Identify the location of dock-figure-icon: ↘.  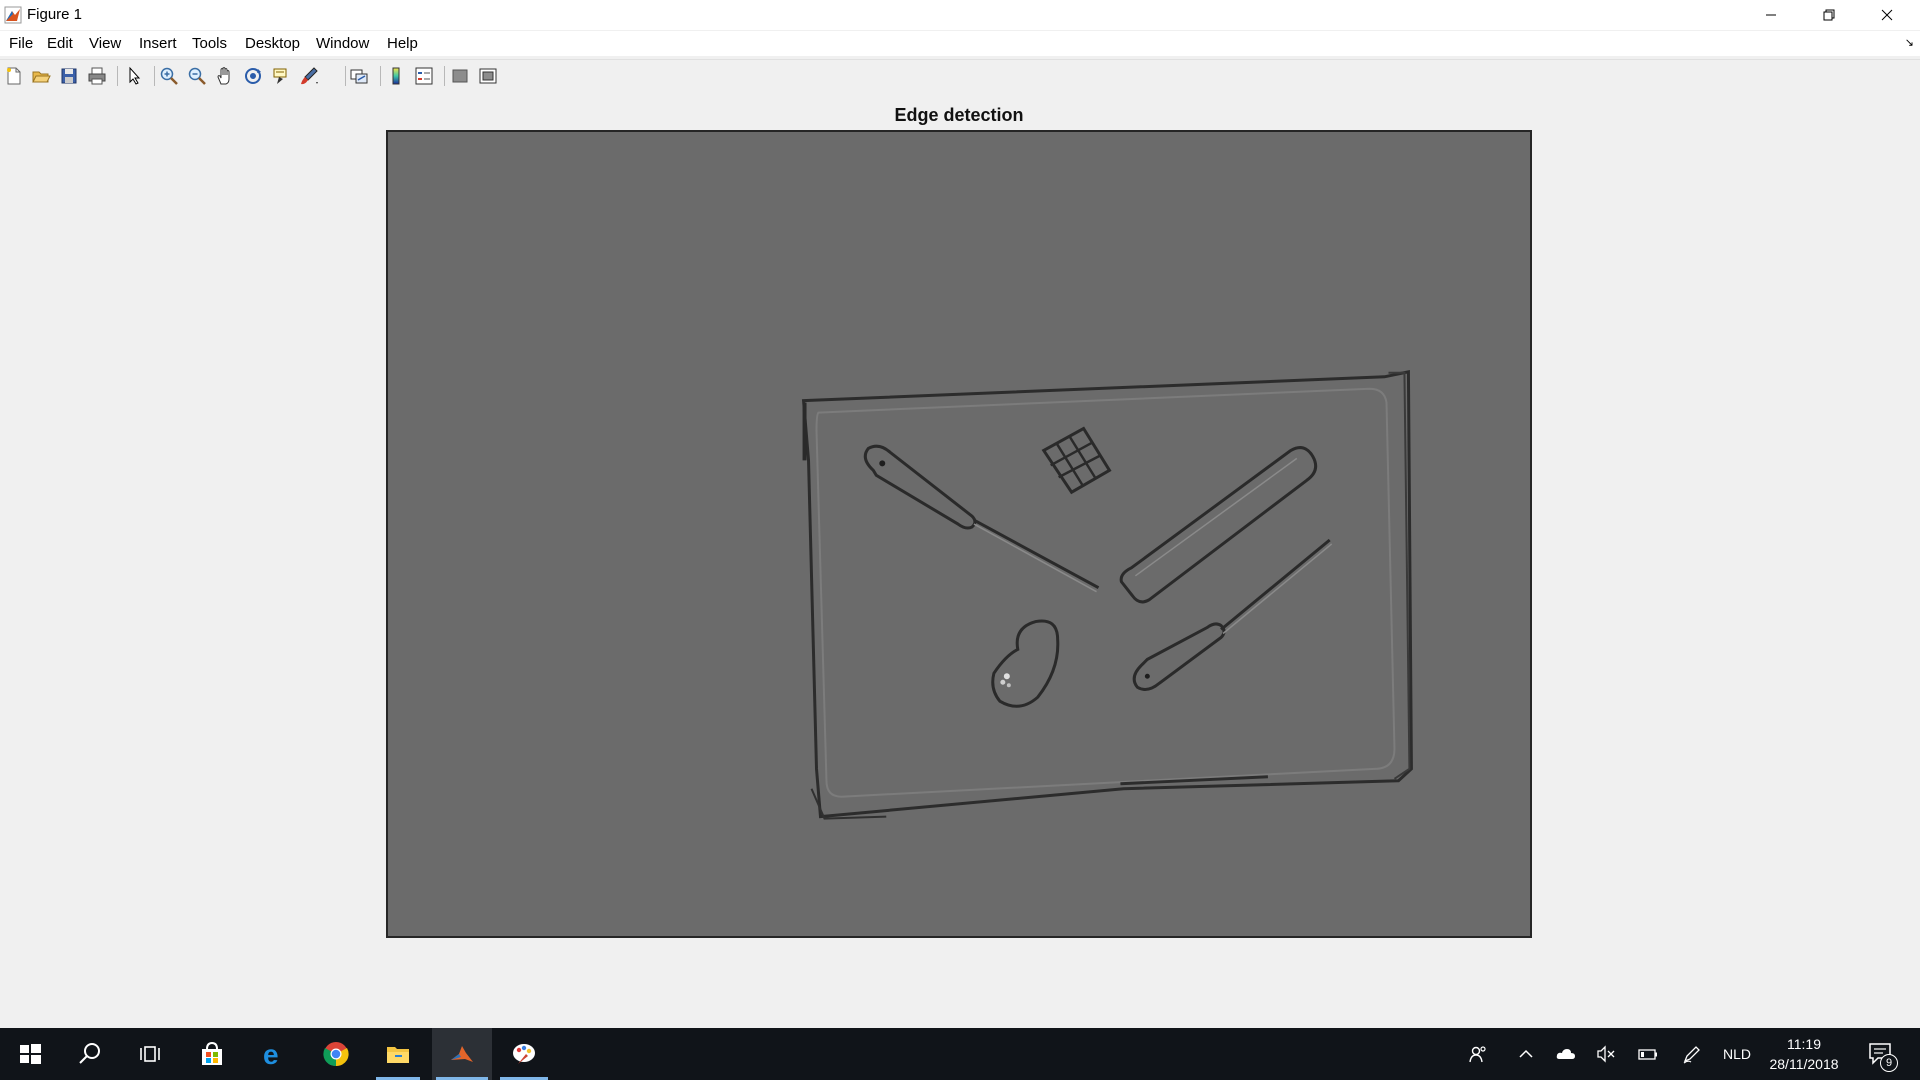
(1909, 42).